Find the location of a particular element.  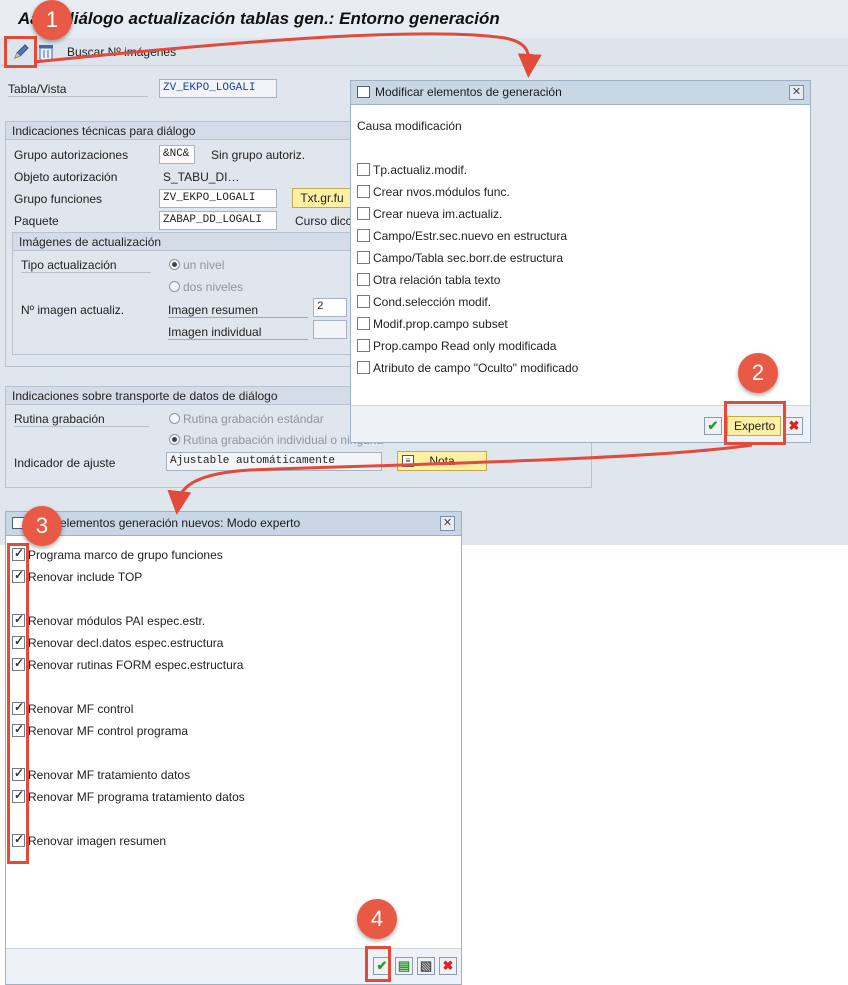

toolbar: Buscar Nº imágenes is located at coordinates (424, 52).